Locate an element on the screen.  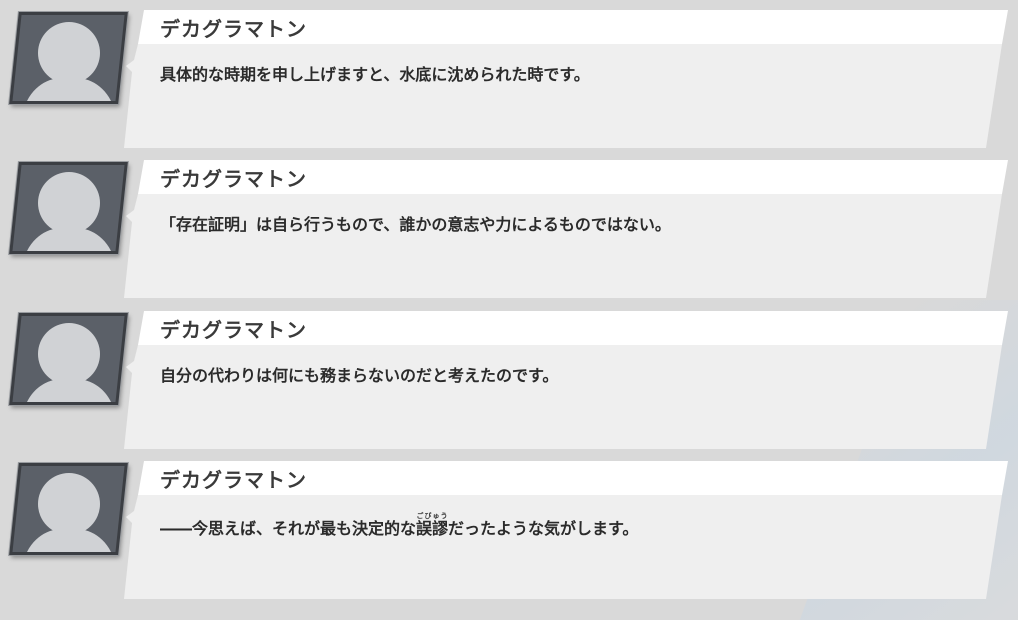
dialogue-text: 「存在証明」は自ら行うもので、誰かの意志や力によるものではない。 is located at coordinates (415, 224).